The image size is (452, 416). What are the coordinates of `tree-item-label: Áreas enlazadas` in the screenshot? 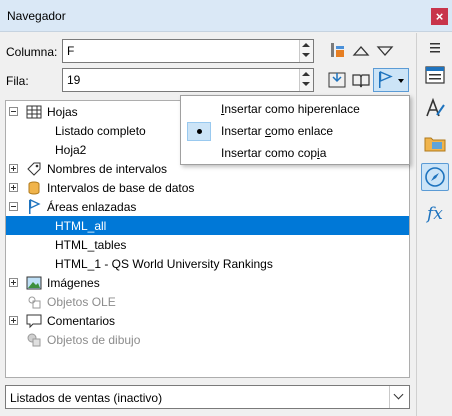 It's located at (92, 207).